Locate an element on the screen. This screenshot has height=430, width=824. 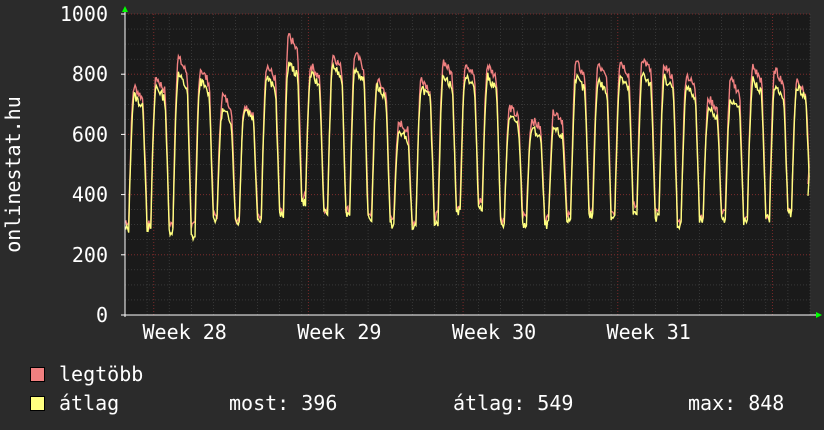
legend-max-swatch is located at coordinates (37, 374).